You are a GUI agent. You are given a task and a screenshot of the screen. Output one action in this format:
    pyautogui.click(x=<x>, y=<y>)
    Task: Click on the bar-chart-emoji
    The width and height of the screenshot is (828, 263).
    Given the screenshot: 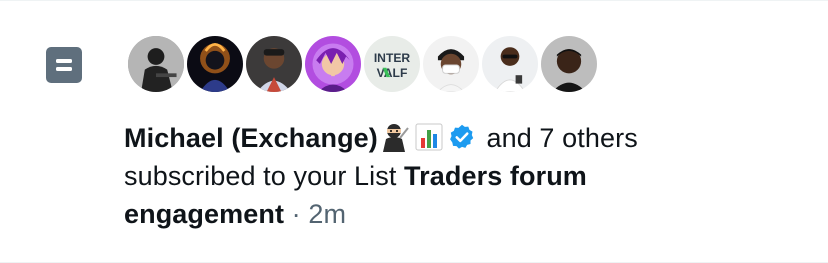 What is the action you would take?
    pyautogui.click(x=430, y=137)
    